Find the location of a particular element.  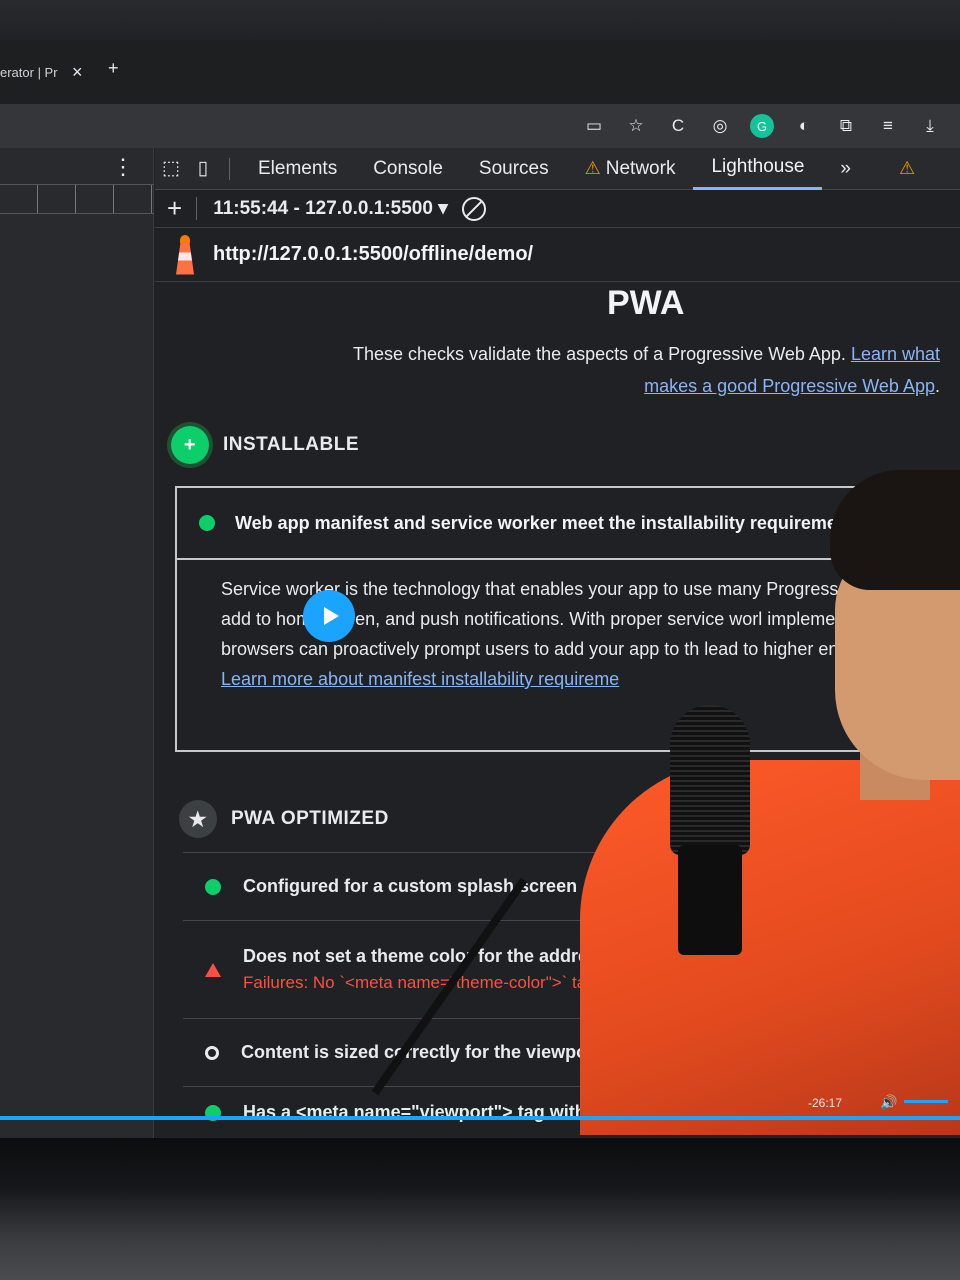

close-icon: × is located at coordinates (77, 72).